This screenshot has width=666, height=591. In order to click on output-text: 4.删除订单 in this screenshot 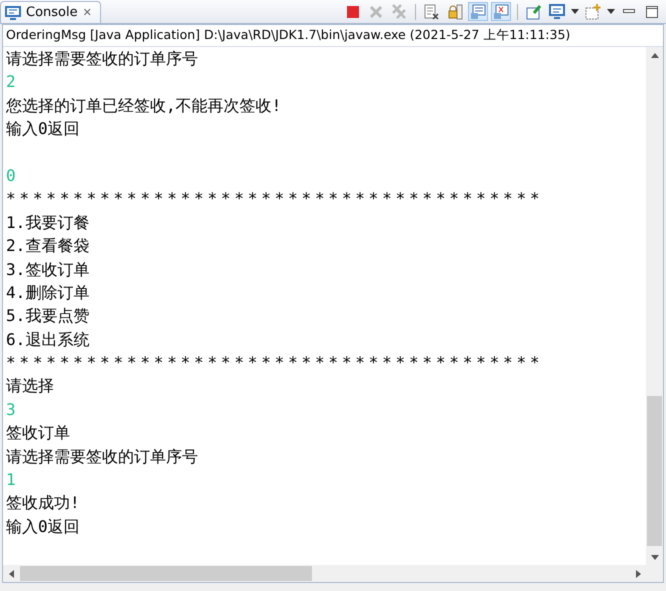, I will do `click(48, 293)`.